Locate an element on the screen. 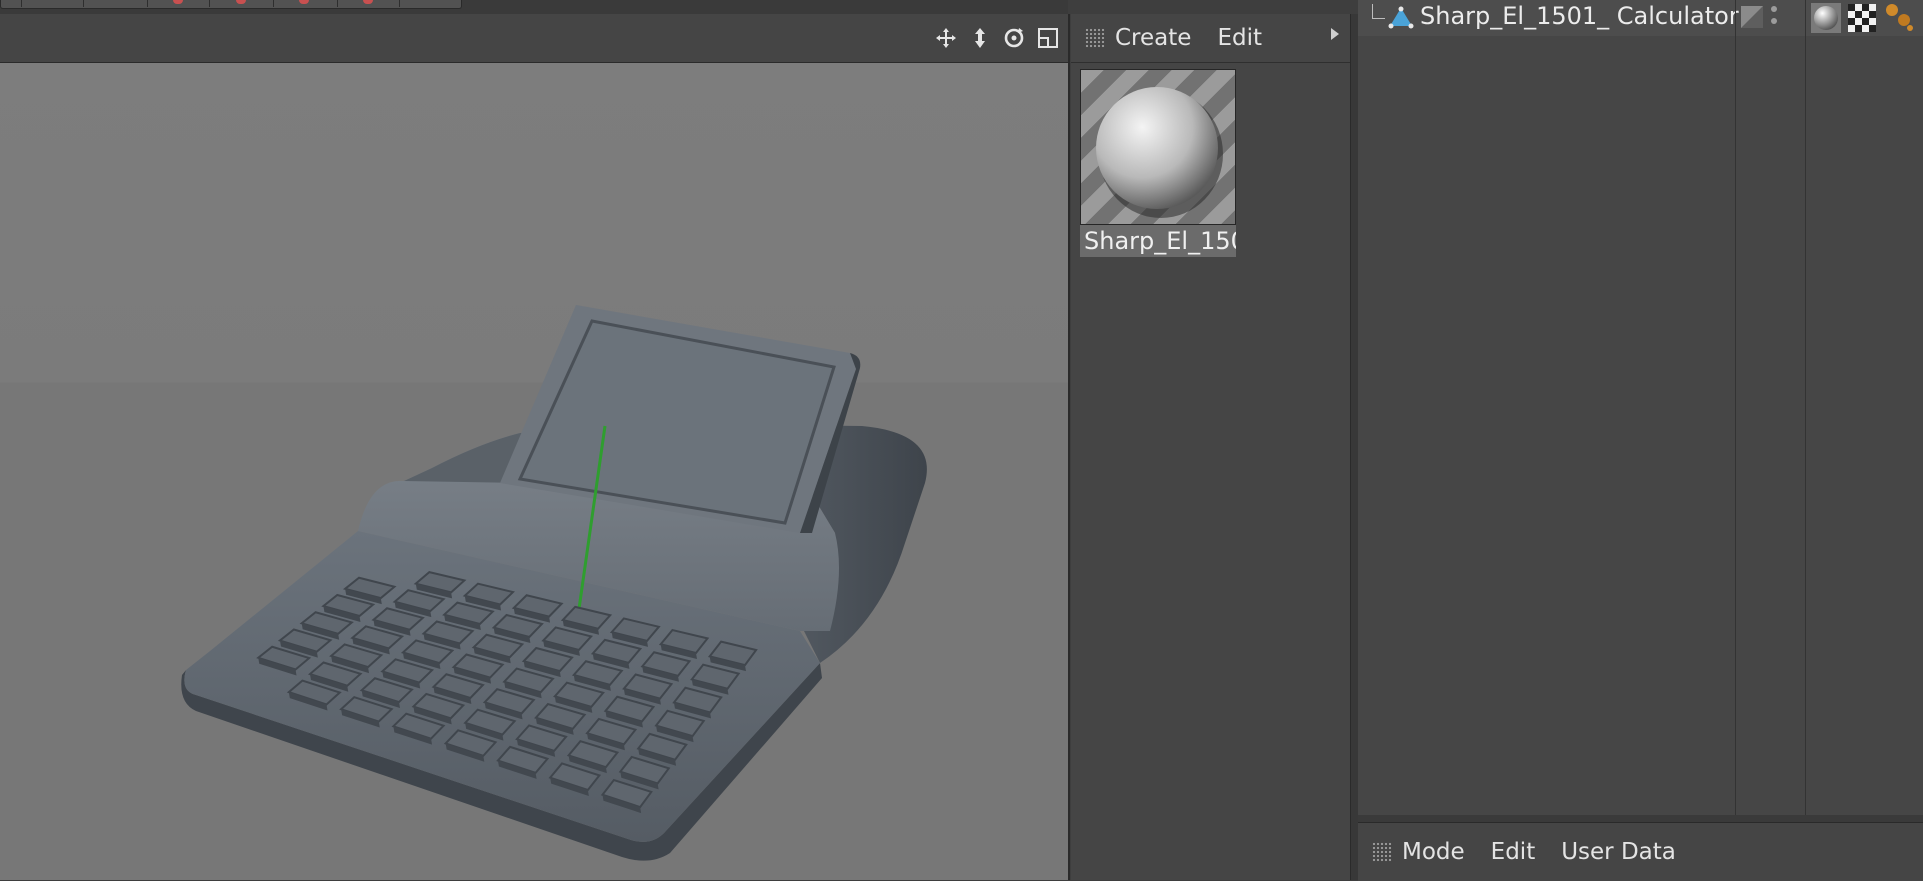  menu-create: Create is located at coordinates (1153, 38).